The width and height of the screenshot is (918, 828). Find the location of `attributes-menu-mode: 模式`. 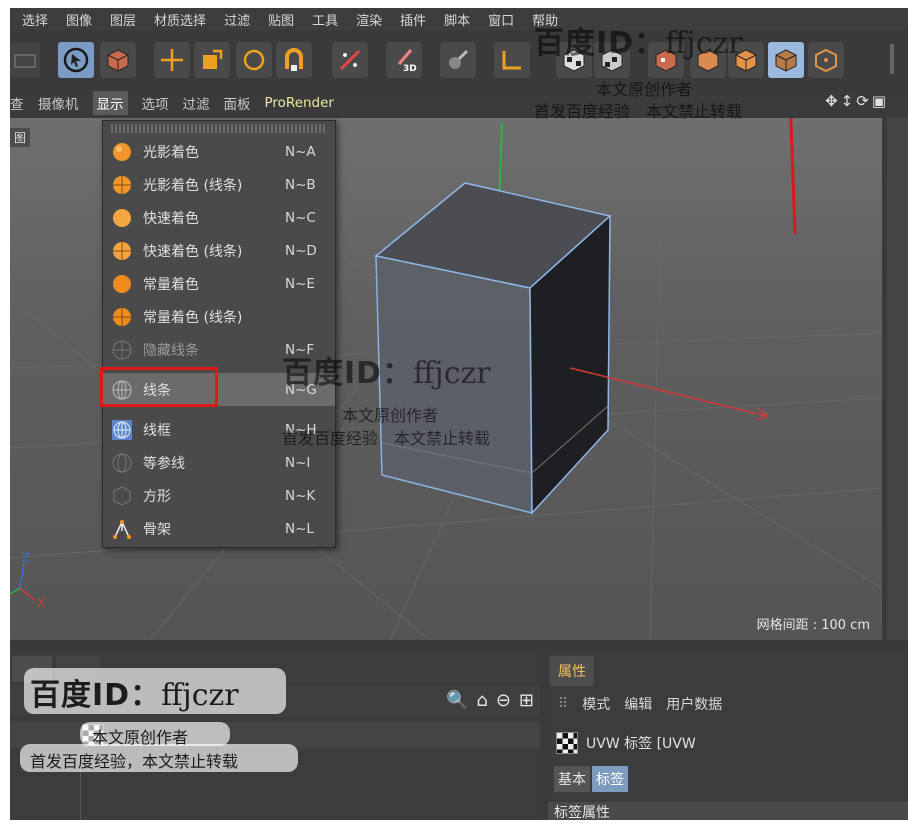

attributes-menu-mode: 模式 is located at coordinates (596, 704).